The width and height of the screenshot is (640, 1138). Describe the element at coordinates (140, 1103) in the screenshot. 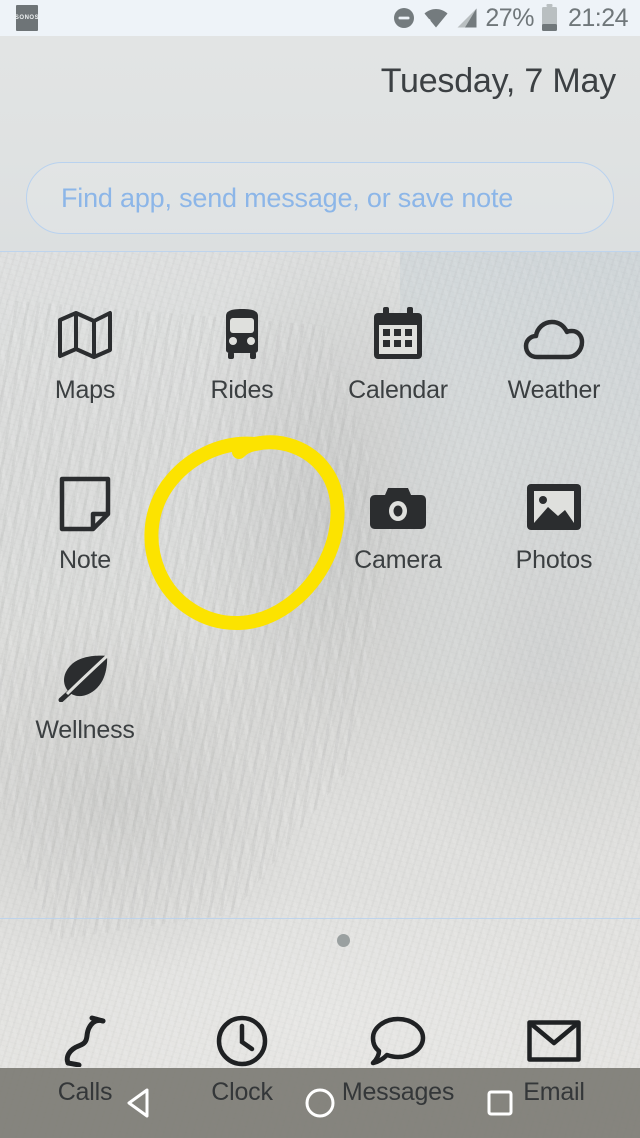

I see `back-triangle-icon` at that location.